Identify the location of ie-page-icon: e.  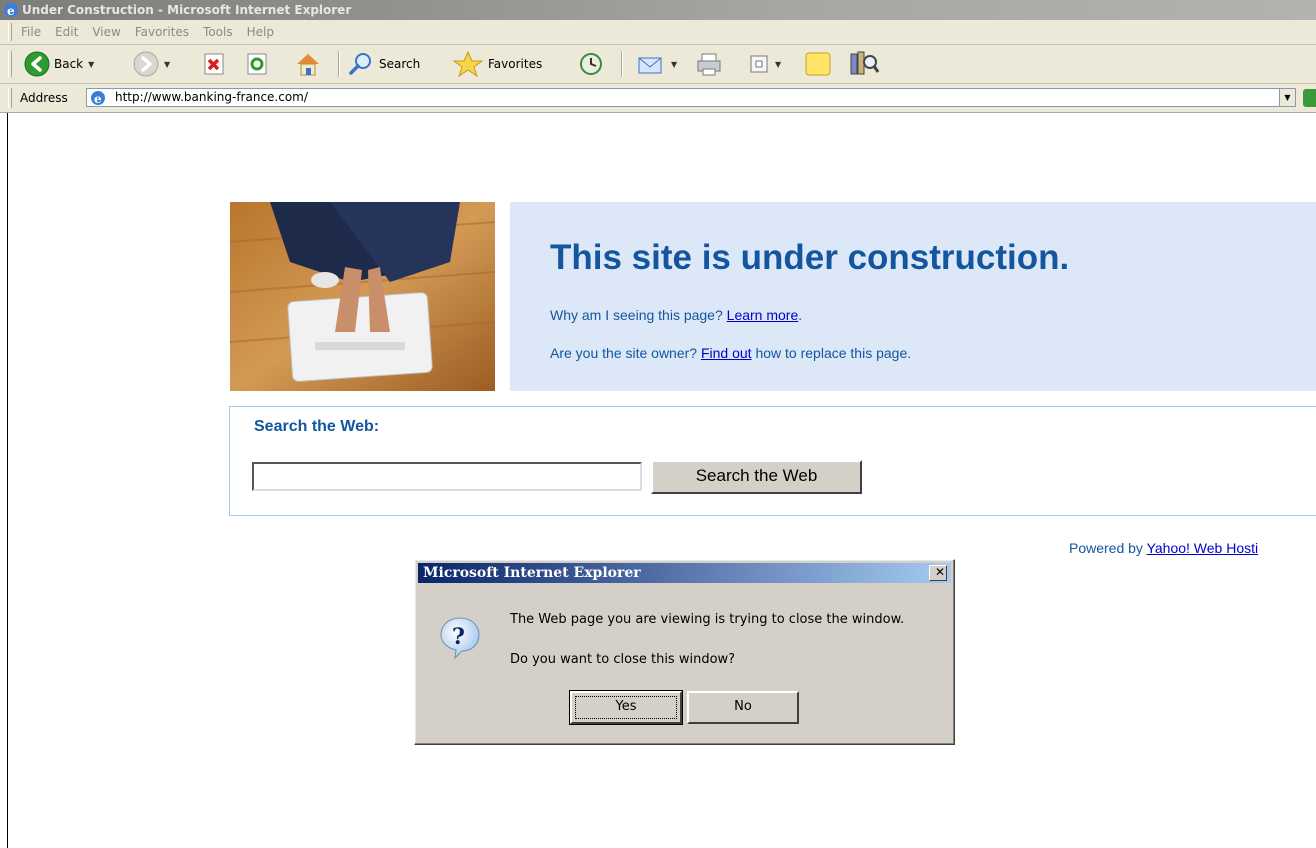
(98, 98).